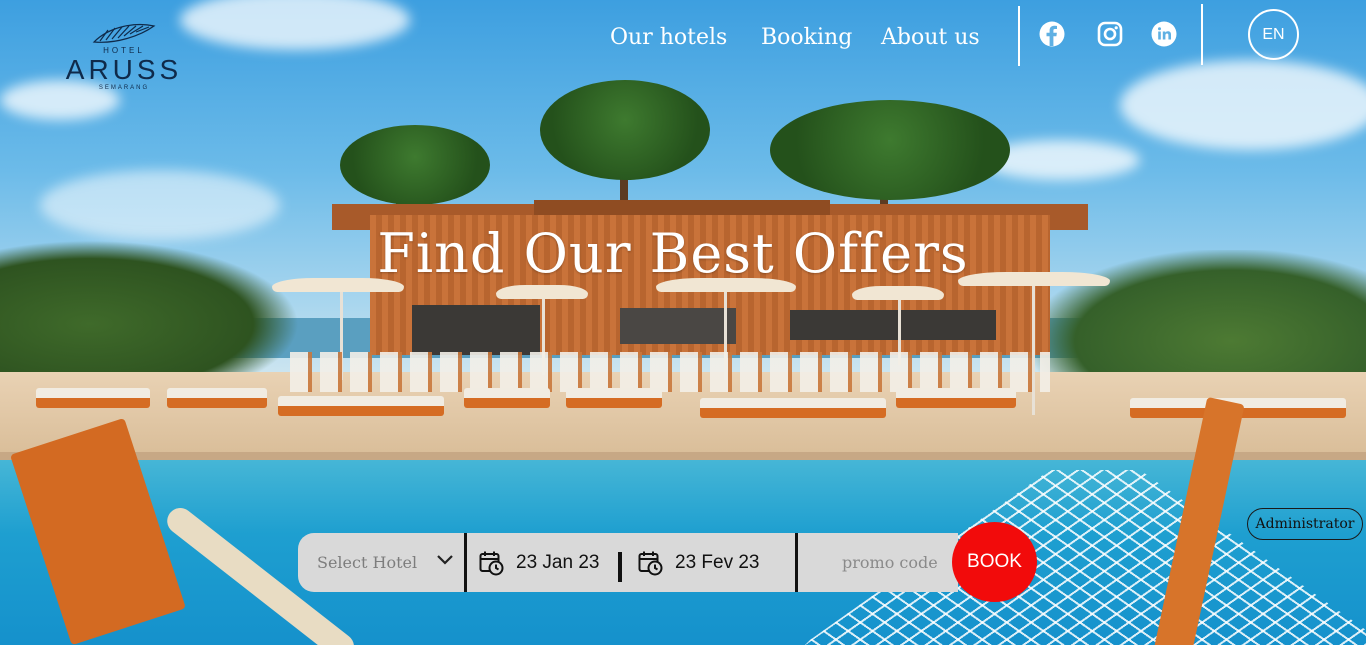  Describe the element at coordinates (1273, 34) in the screenshot. I see `language-switcher: EN` at that location.